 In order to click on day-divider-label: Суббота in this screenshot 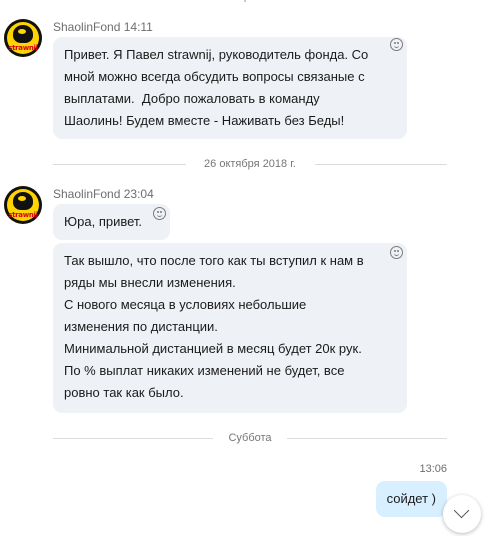, I will do `click(250, 438)`.